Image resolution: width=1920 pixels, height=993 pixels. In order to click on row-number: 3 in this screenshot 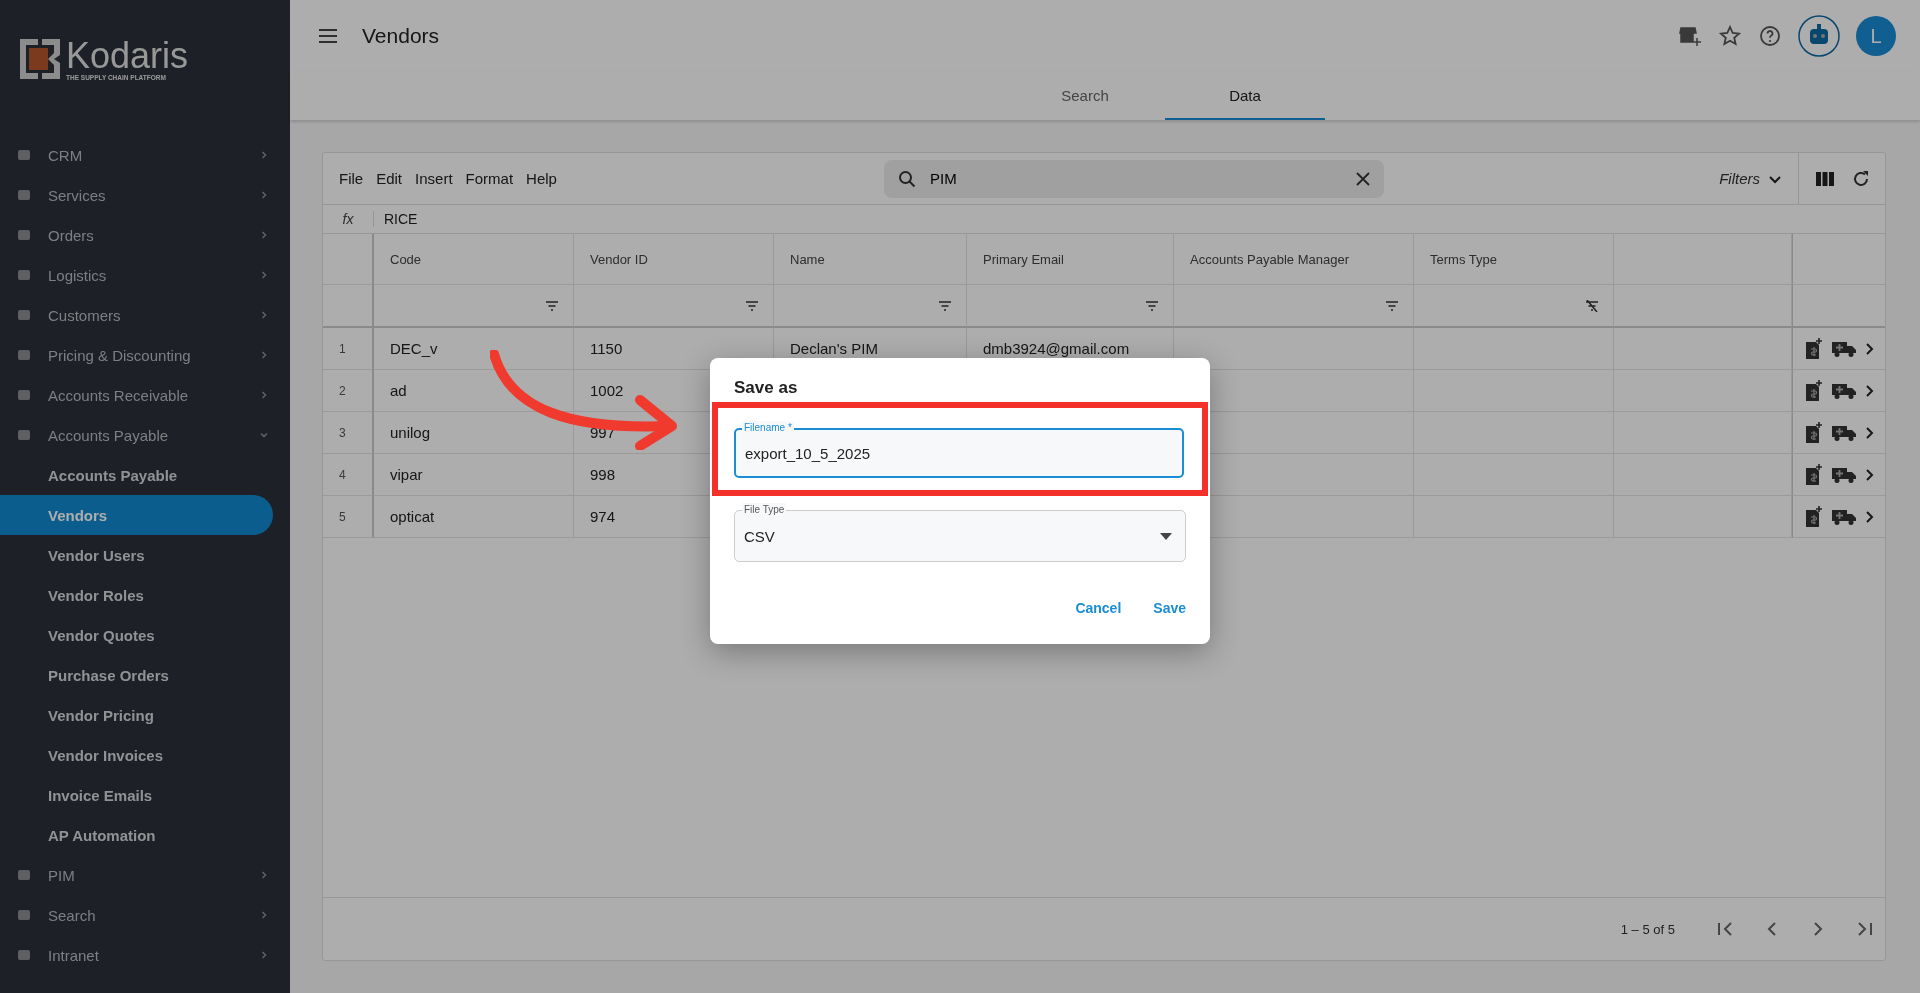, I will do `click(348, 433)`.